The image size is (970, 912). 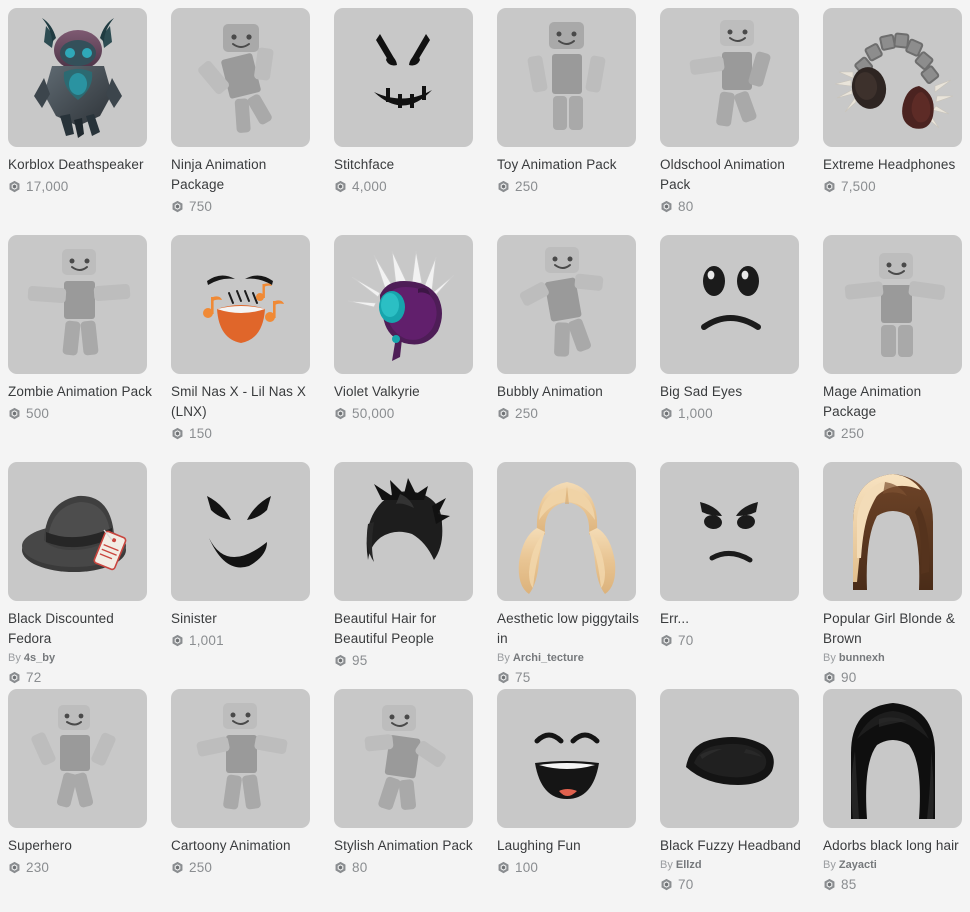 I want to click on catalog-item-card: Laughing Fun 100, so click(x=574, y=800).